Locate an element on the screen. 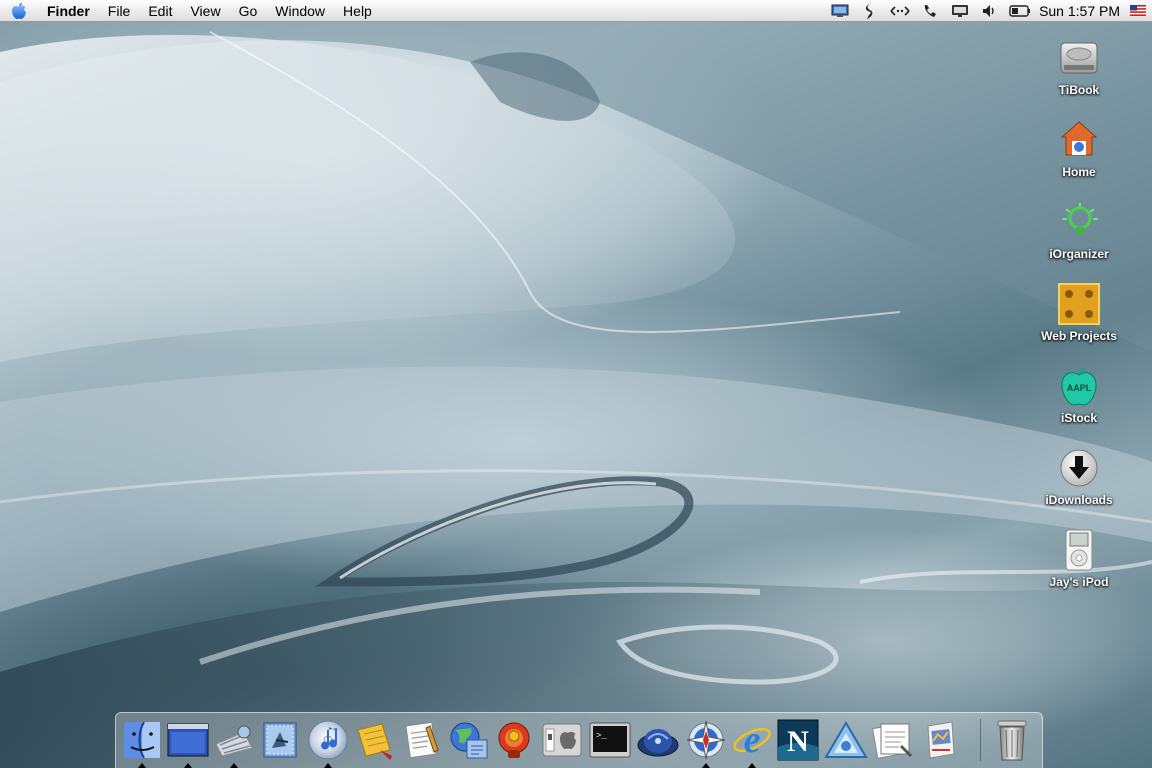 Image resolution: width=1152 pixels, height=768 pixels. system-lock-icon is located at coordinates (514, 740).